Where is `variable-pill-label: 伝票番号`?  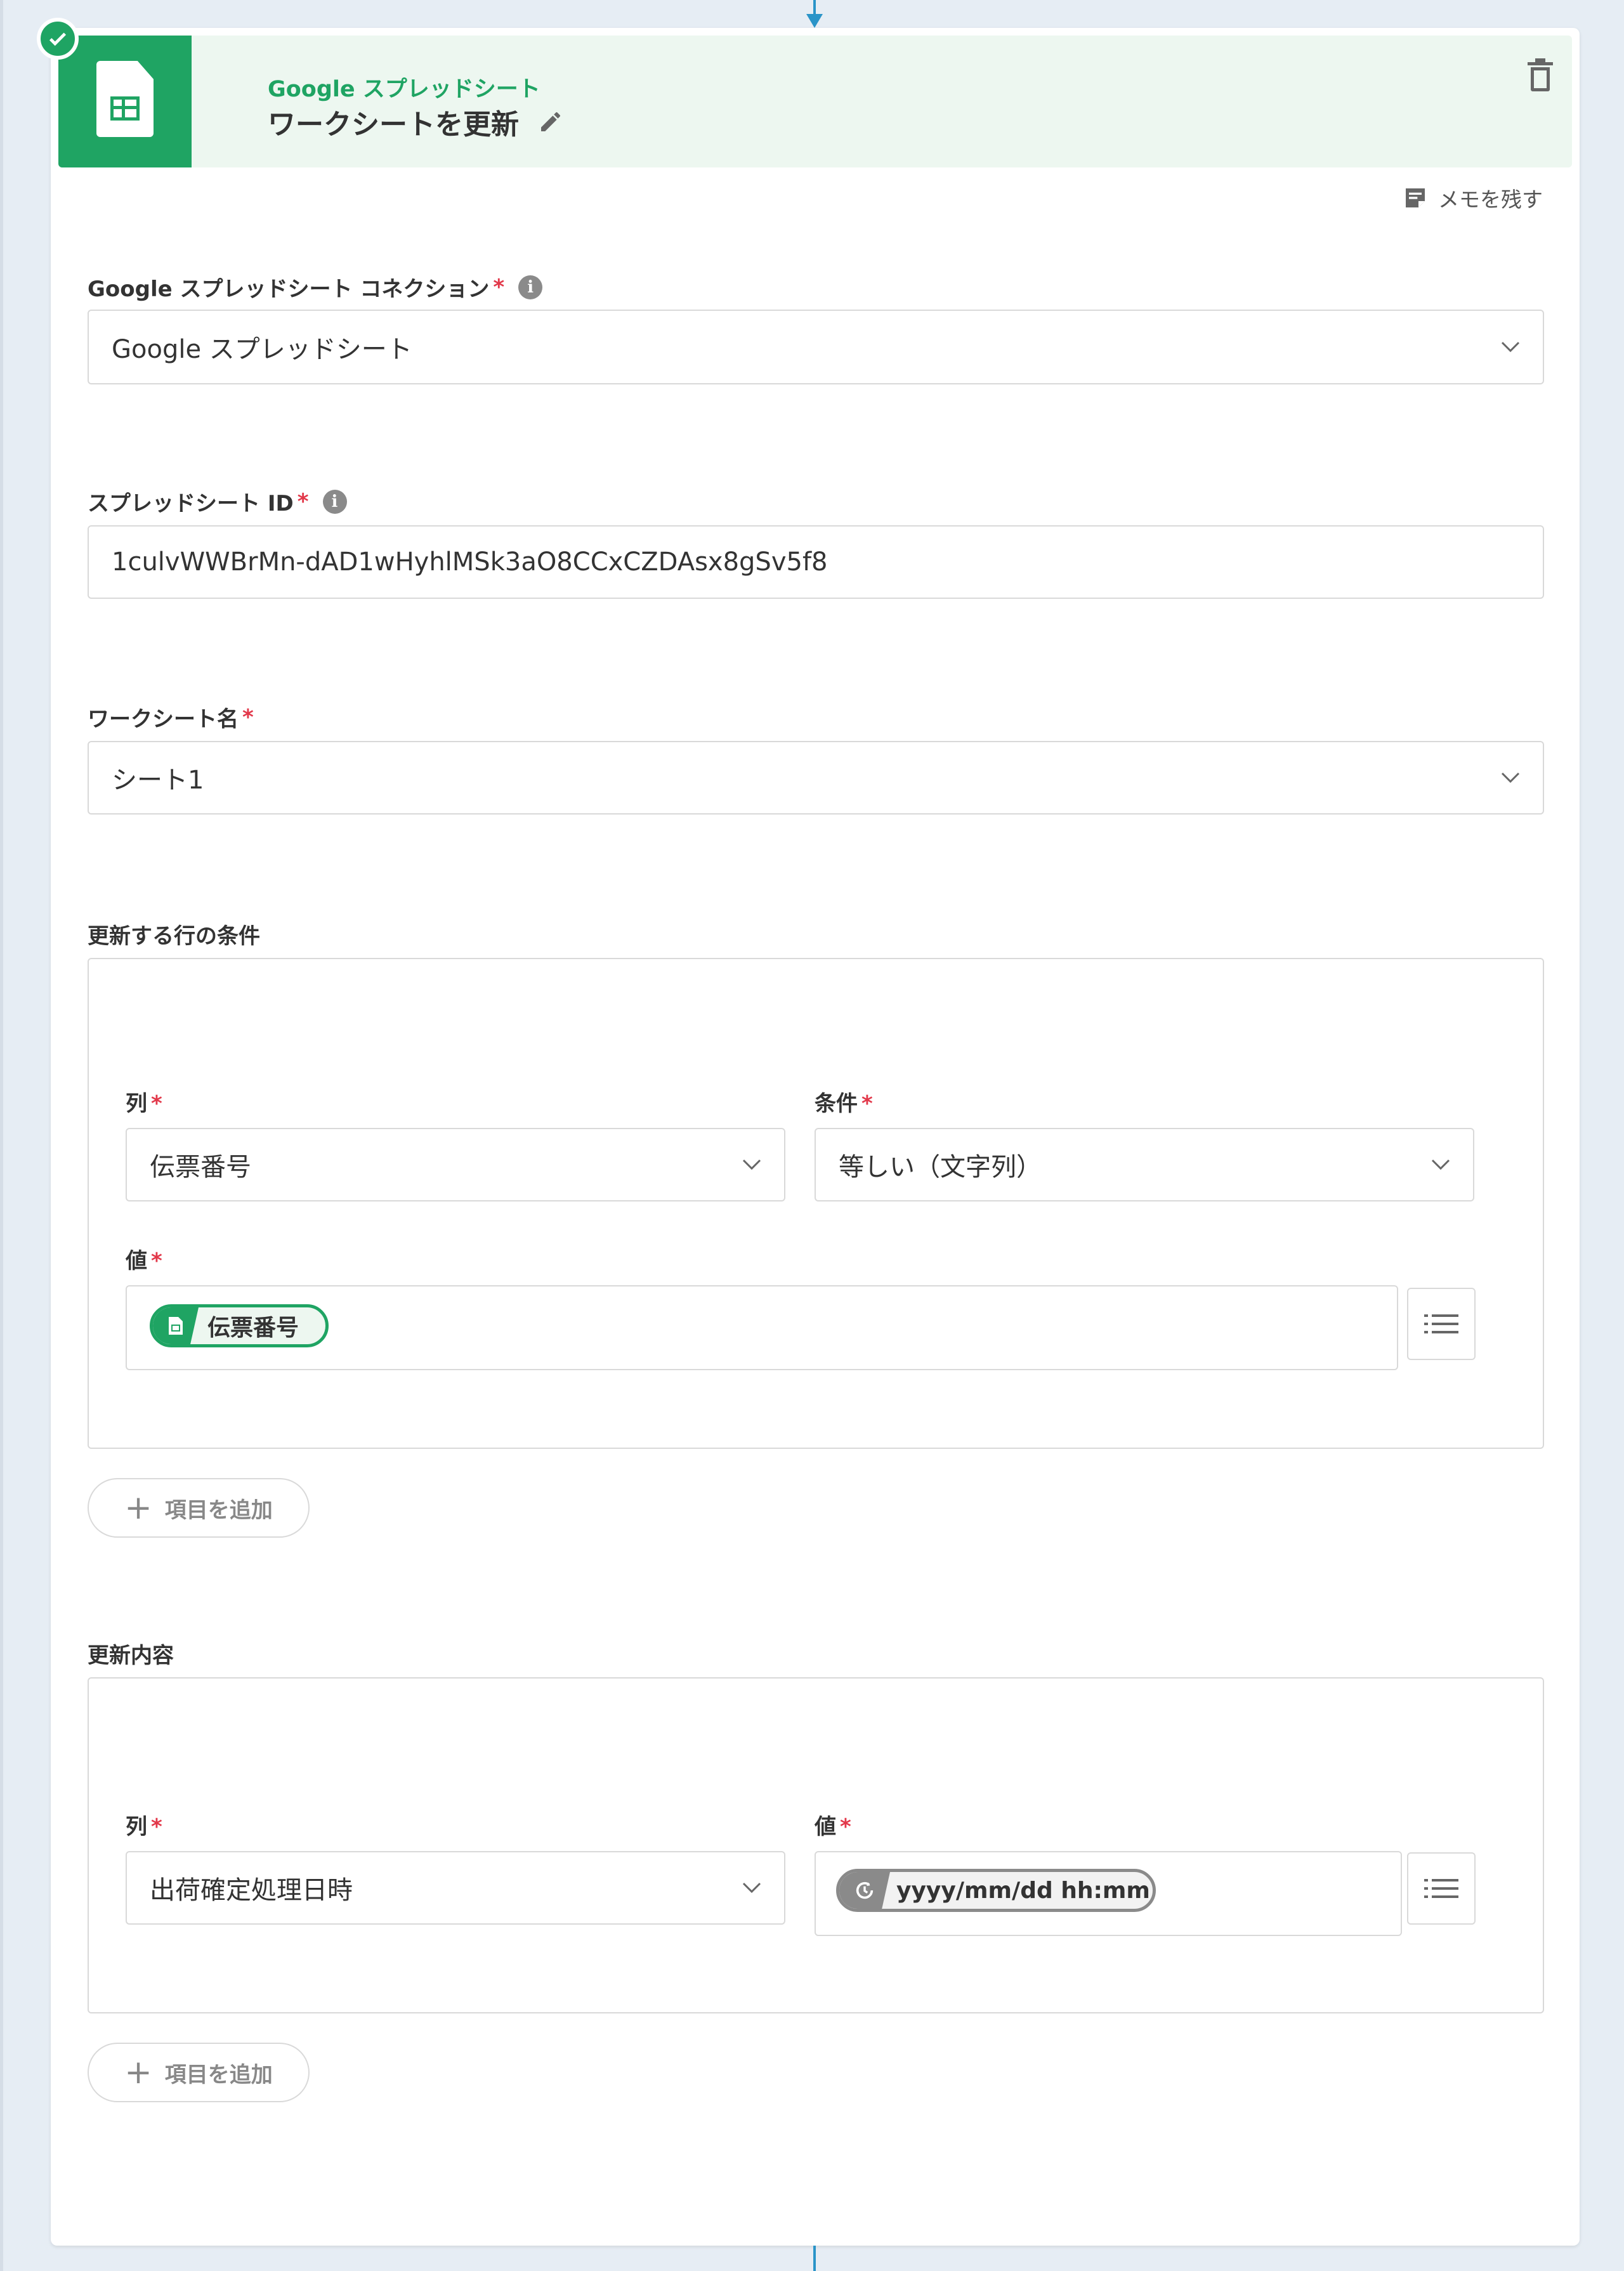
variable-pill-label: 伝票番号 is located at coordinates (253, 1328).